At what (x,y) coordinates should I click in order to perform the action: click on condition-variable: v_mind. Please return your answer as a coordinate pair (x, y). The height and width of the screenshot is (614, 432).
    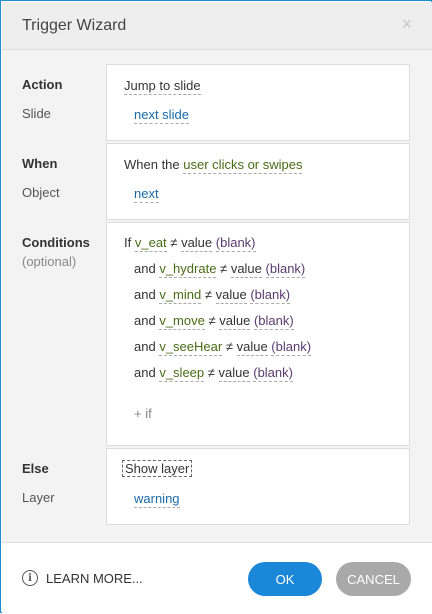
    Looking at the image, I should click on (180, 295).